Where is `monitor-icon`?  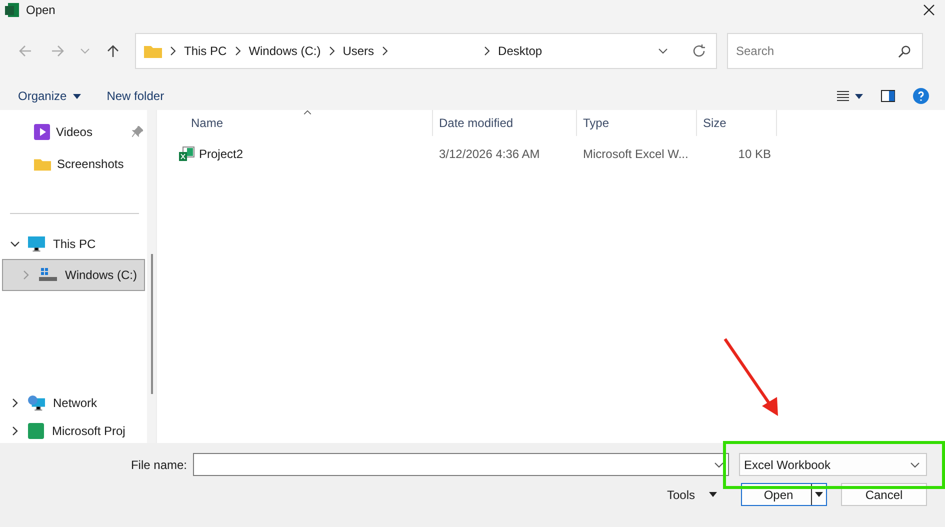 monitor-icon is located at coordinates (36, 244).